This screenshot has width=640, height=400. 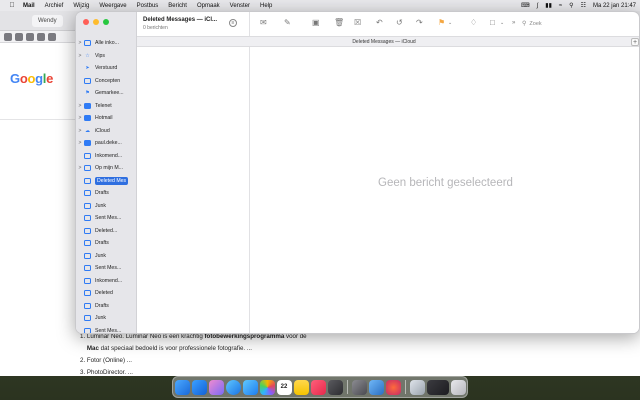 I want to click on download-folder-icon, so click(x=417, y=387).